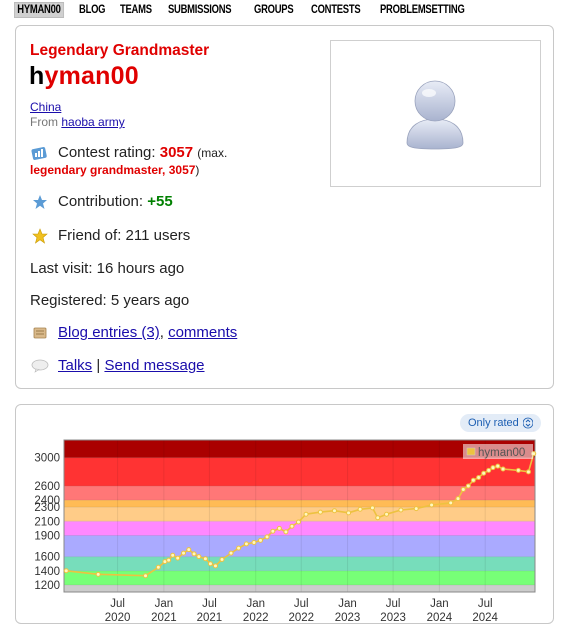 This screenshot has height=627, width=578. Describe the element at coordinates (39, 10) in the screenshot. I see `nav-item-profile: HYMAN00` at that location.